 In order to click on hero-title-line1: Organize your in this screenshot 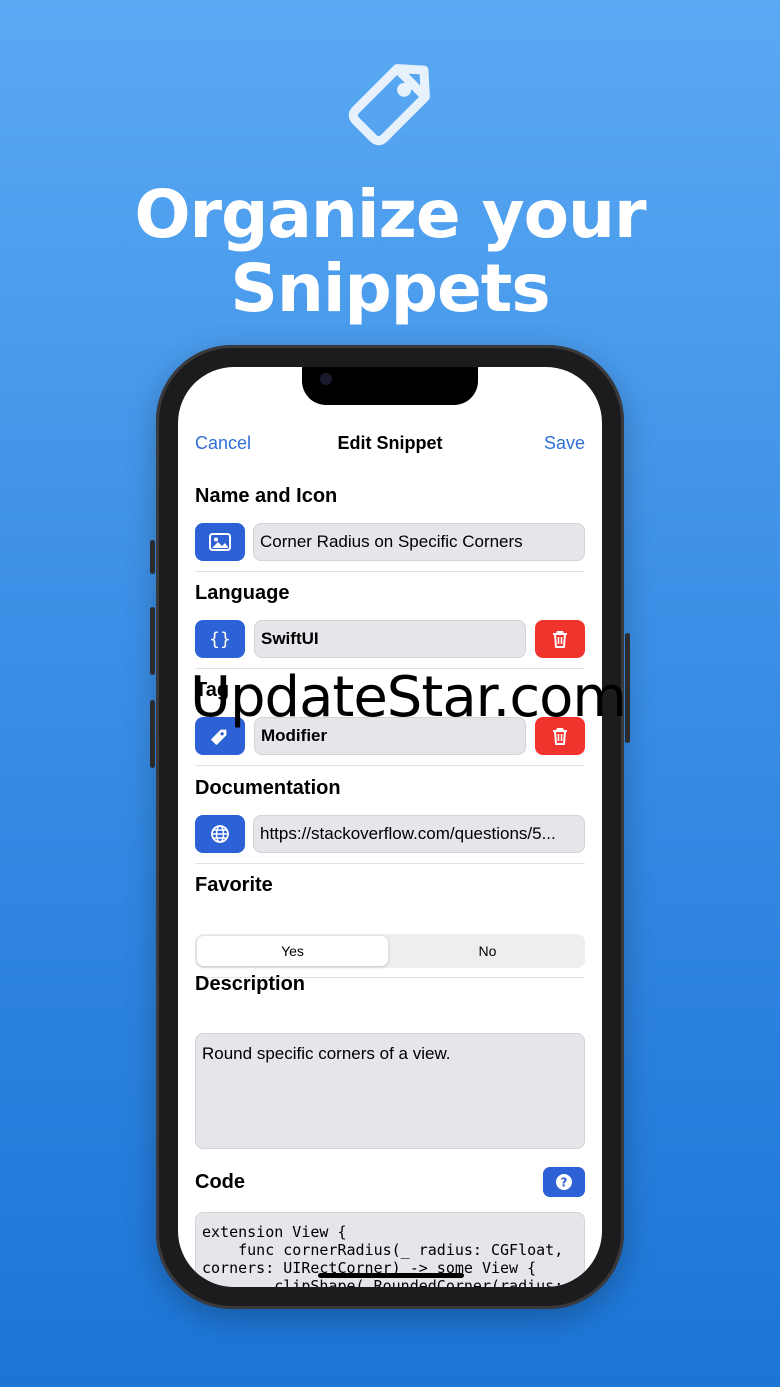, I will do `click(390, 214)`.